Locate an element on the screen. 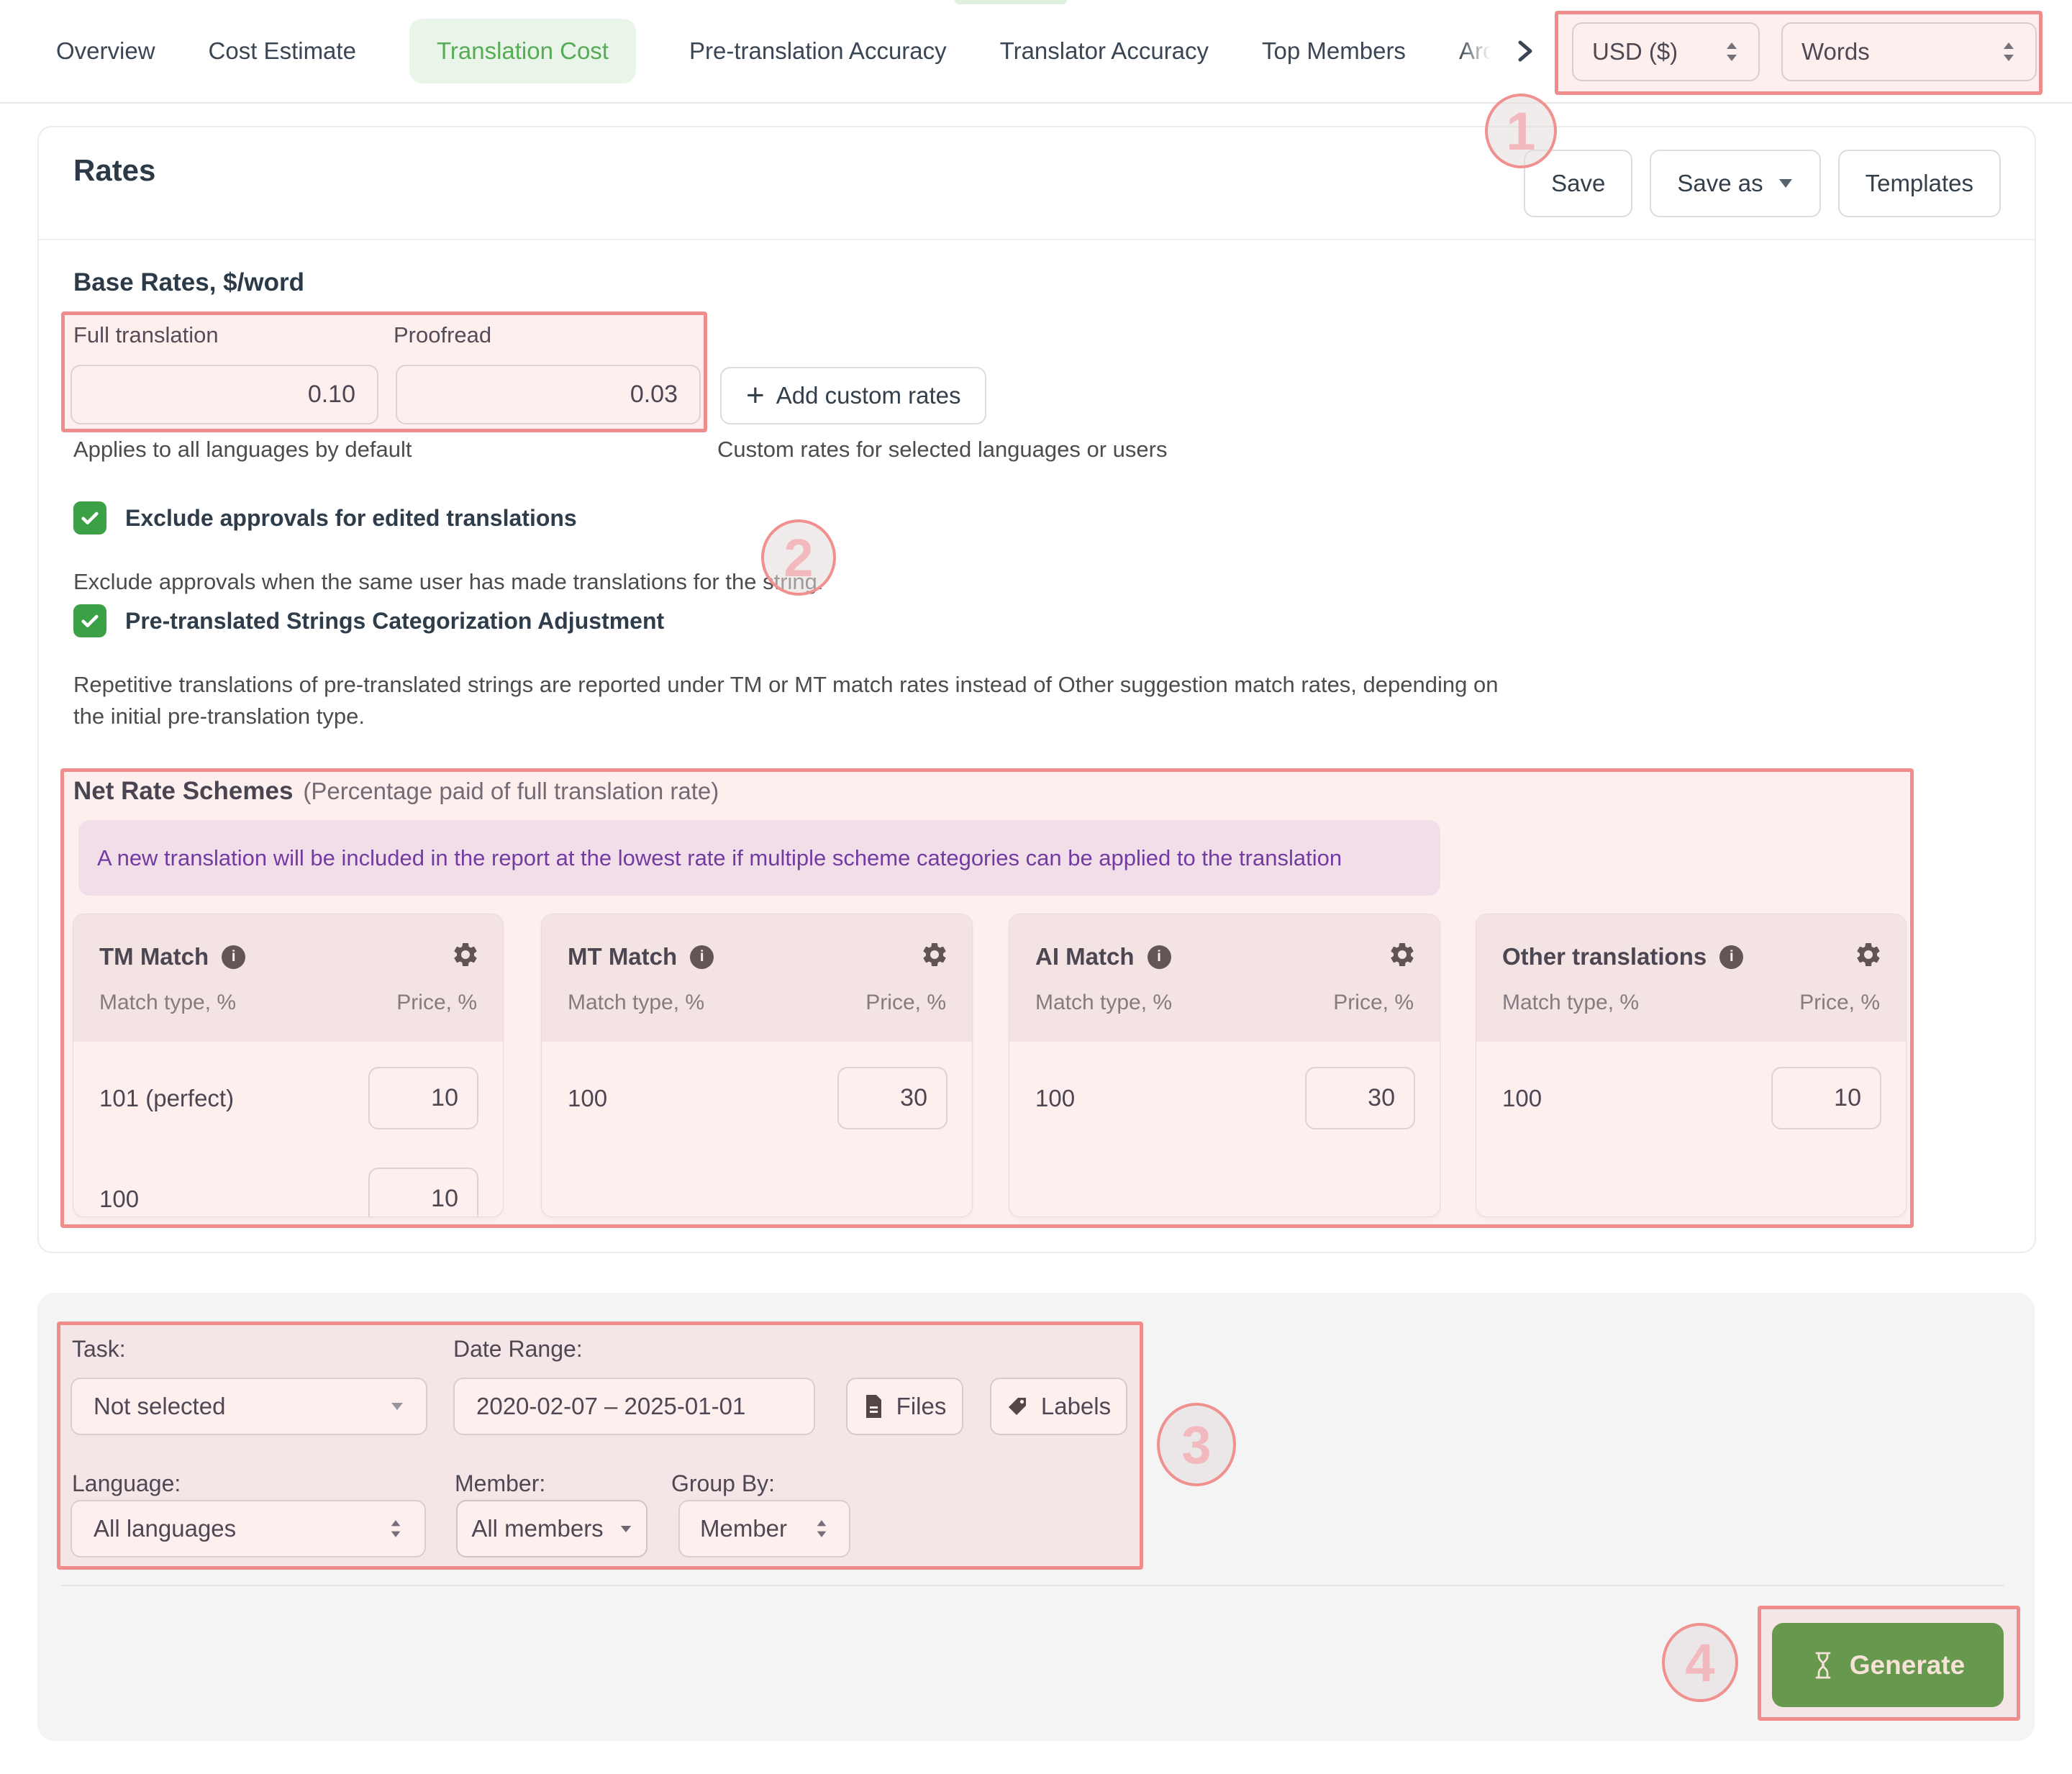 The height and width of the screenshot is (1774, 2072). group-by-select: Member is located at coordinates (764, 1528).